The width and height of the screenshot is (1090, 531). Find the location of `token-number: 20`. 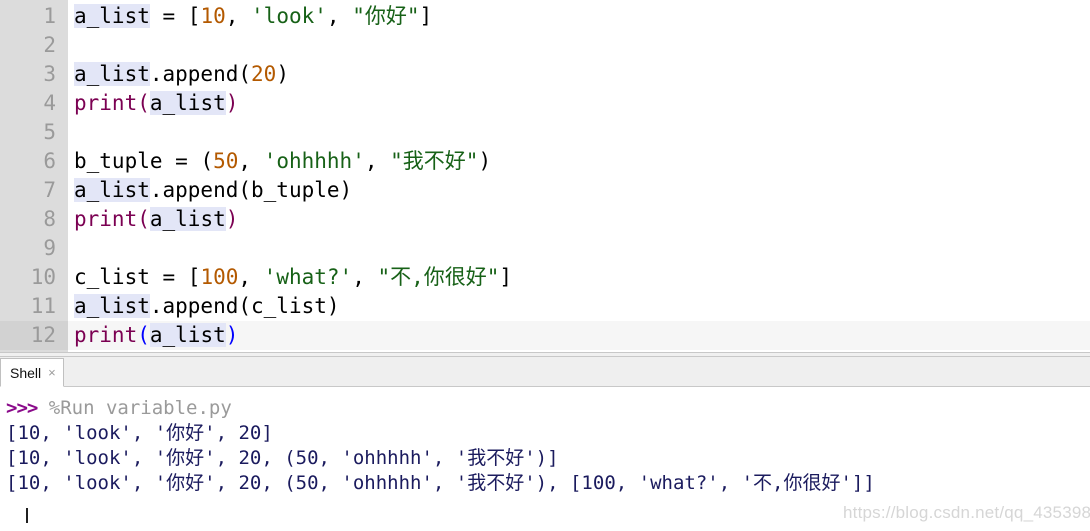

token-number: 20 is located at coordinates (264, 74).